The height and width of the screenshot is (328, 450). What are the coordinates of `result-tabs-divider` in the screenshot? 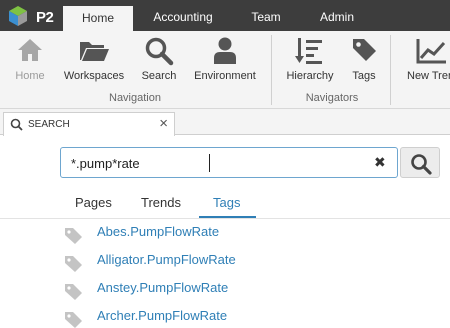 It's located at (225, 218).